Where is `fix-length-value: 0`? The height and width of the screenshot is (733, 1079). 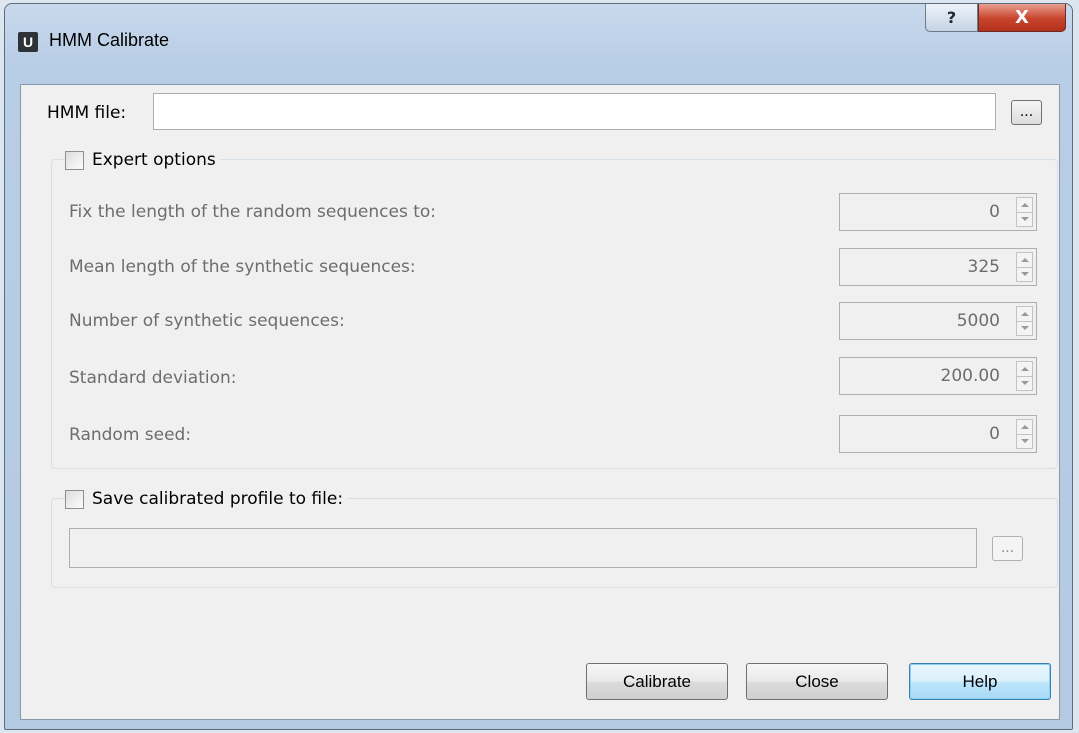 fix-length-value: 0 is located at coordinates (994, 212).